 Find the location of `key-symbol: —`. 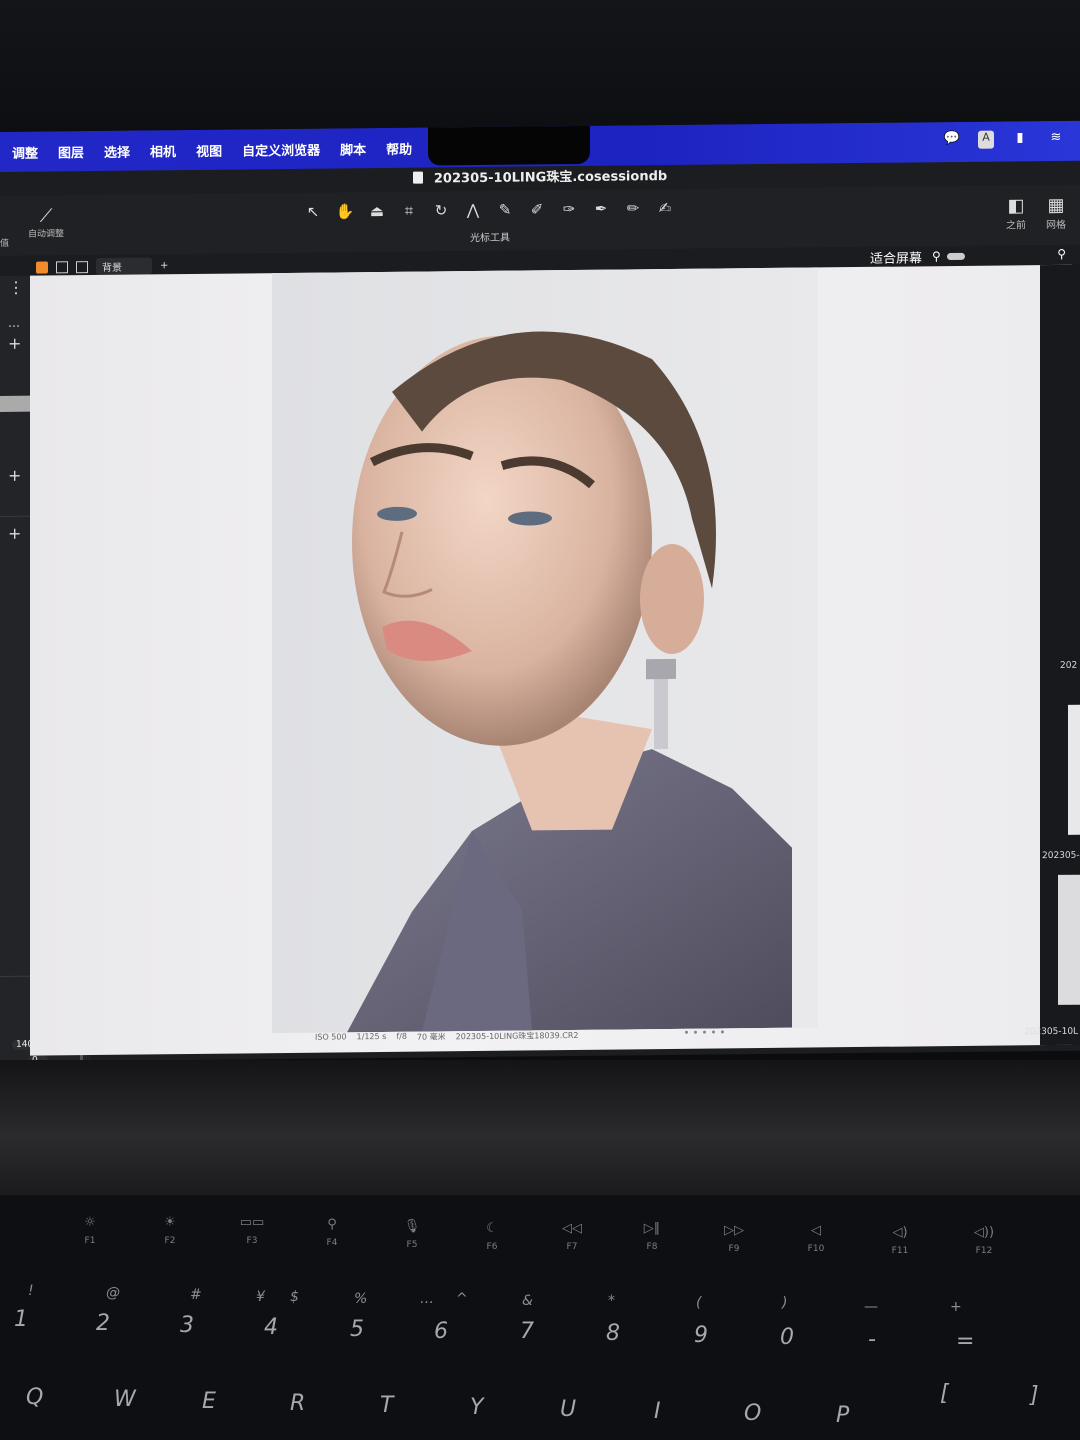

key-symbol: — is located at coordinates (871, 1307).